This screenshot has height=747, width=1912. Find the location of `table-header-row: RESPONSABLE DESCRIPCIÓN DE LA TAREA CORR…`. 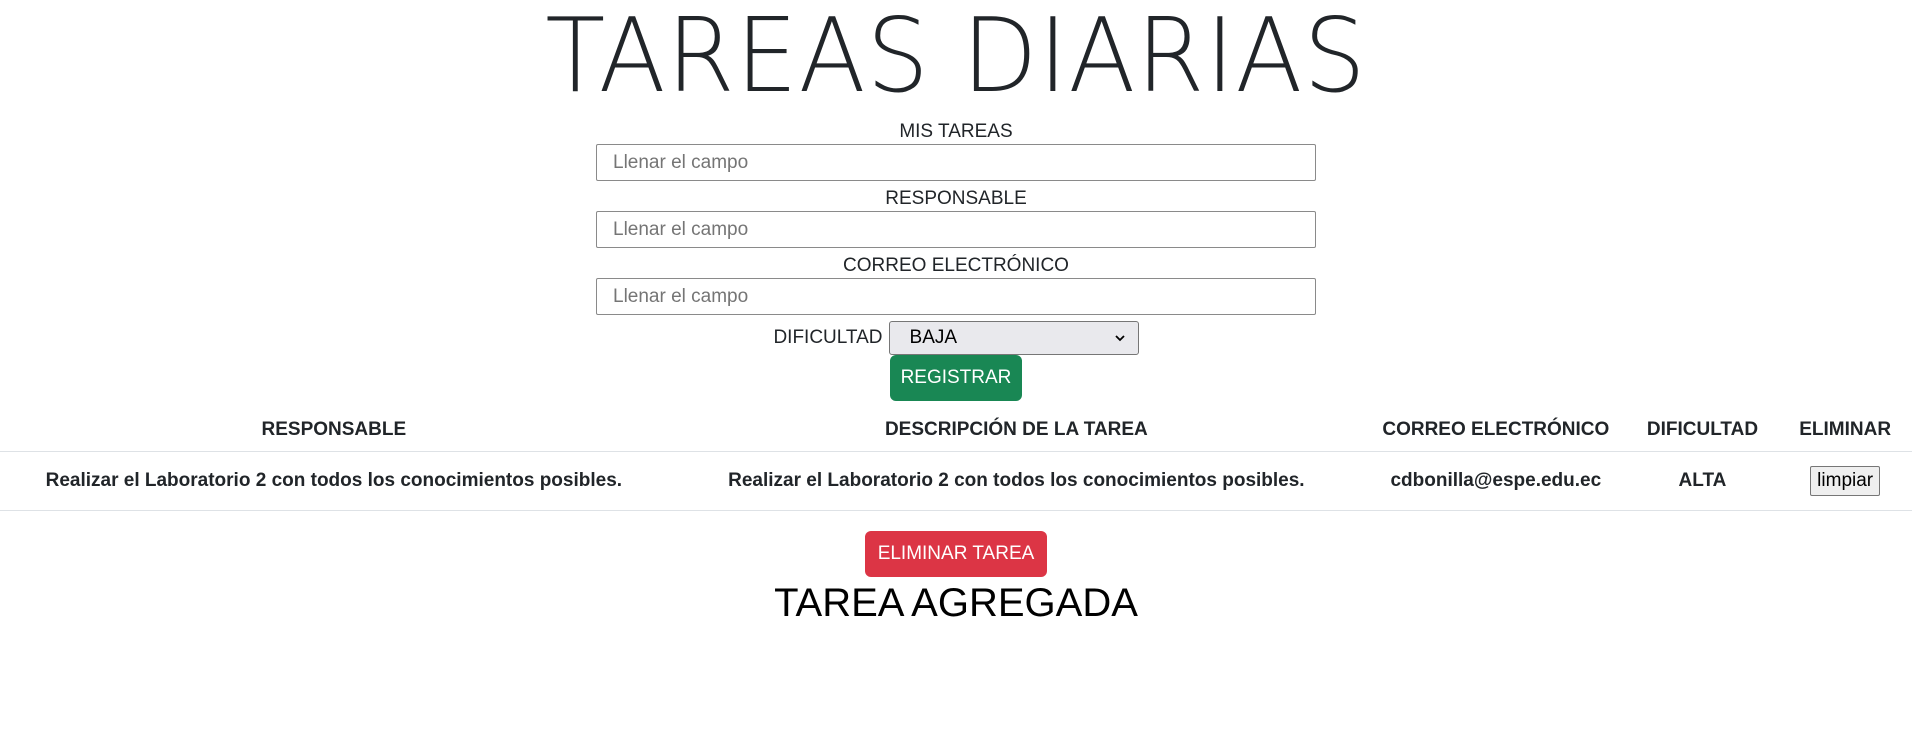

table-header-row: RESPONSABLE DESCRIPCIÓN DE LA TAREA CORR… is located at coordinates (956, 430).